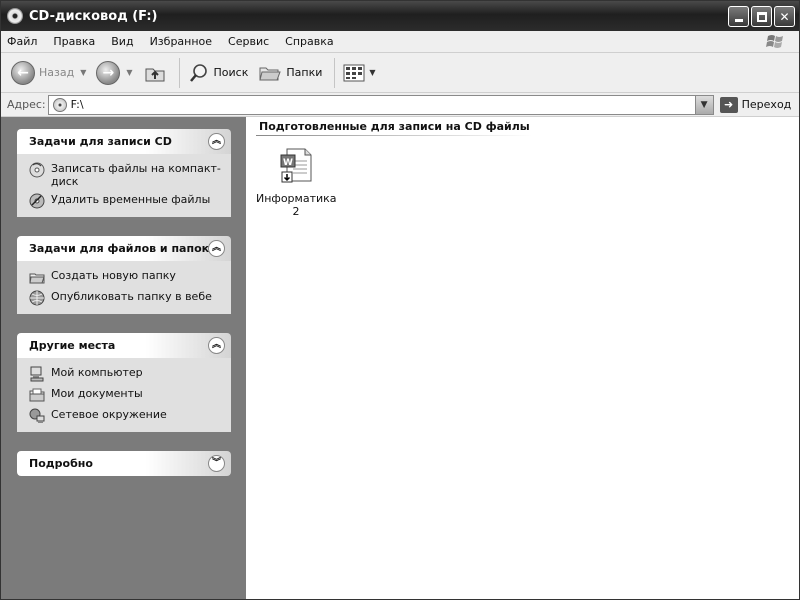 The width and height of the screenshot is (800, 600). What do you see at coordinates (23, 72) in the screenshot?
I see `back-arrow-icon: ←` at bounding box center [23, 72].